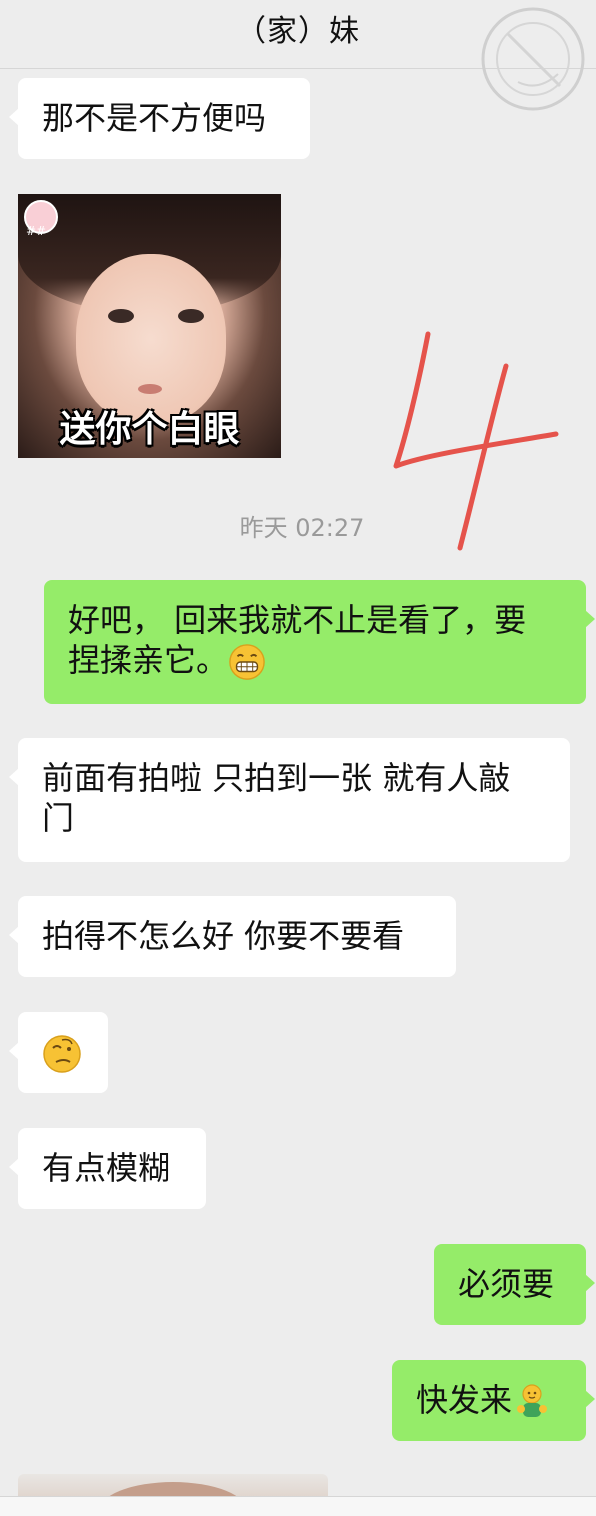 This screenshot has width=596, height=1516. Describe the element at coordinates (464, 1400) in the screenshot. I see `message-text: 快发来` at that location.